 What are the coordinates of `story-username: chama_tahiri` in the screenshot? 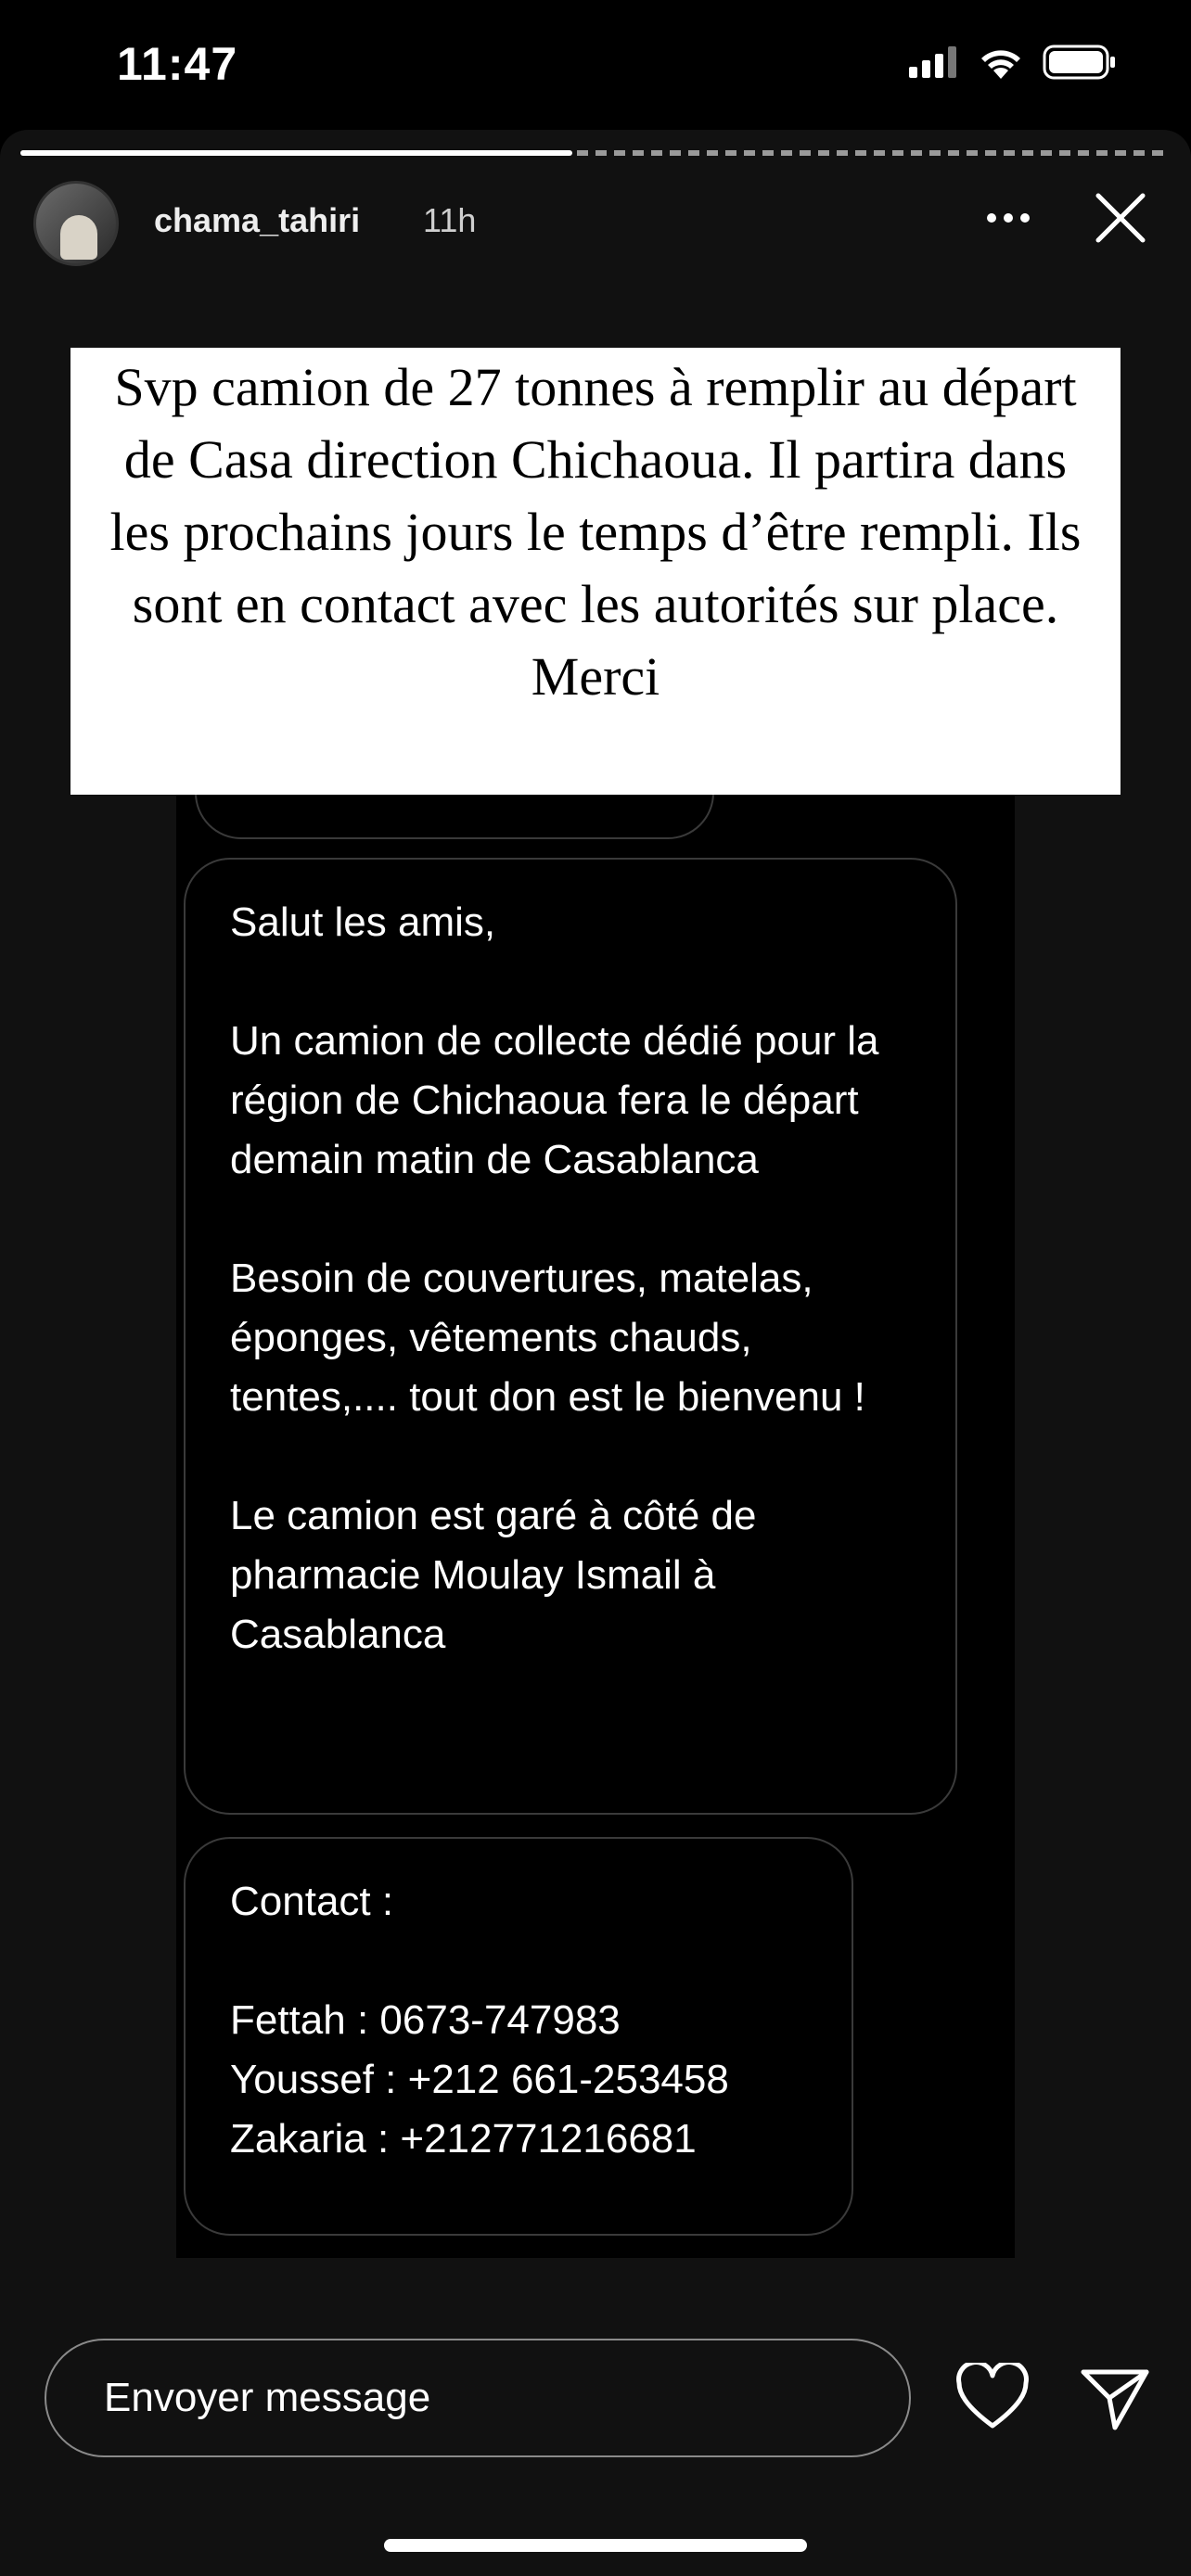 It's located at (257, 221).